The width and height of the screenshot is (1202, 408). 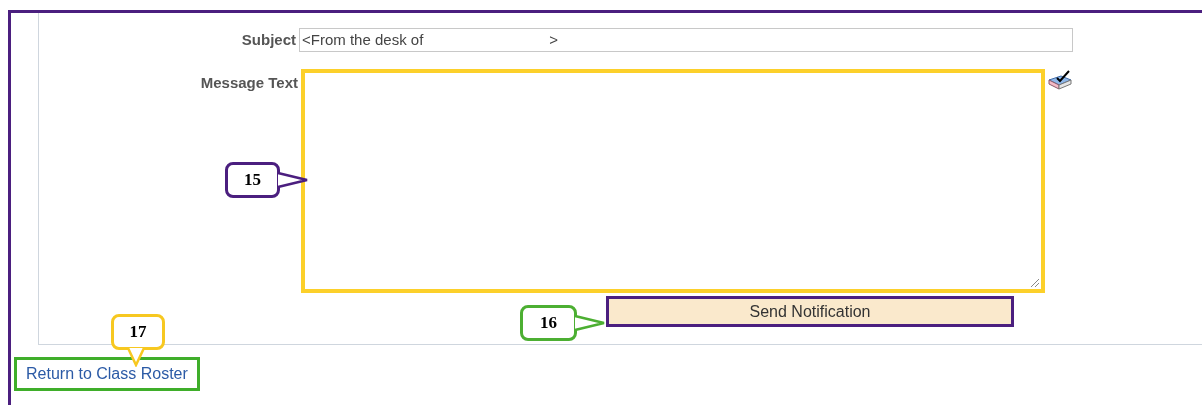 What do you see at coordinates (1060, 81) in the screenshot?
I see `spell-check-book-icon` at bounding box center [1060, 81].